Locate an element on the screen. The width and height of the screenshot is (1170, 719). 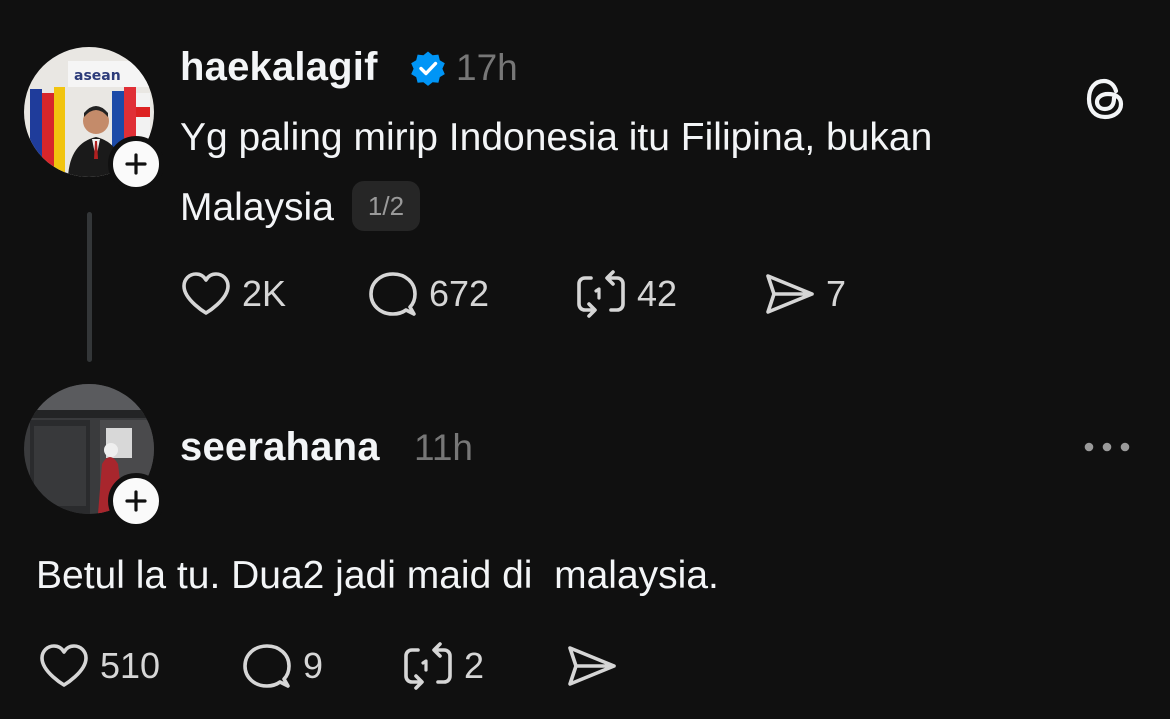
share-button: 7 is located at coordinates (804, 294).